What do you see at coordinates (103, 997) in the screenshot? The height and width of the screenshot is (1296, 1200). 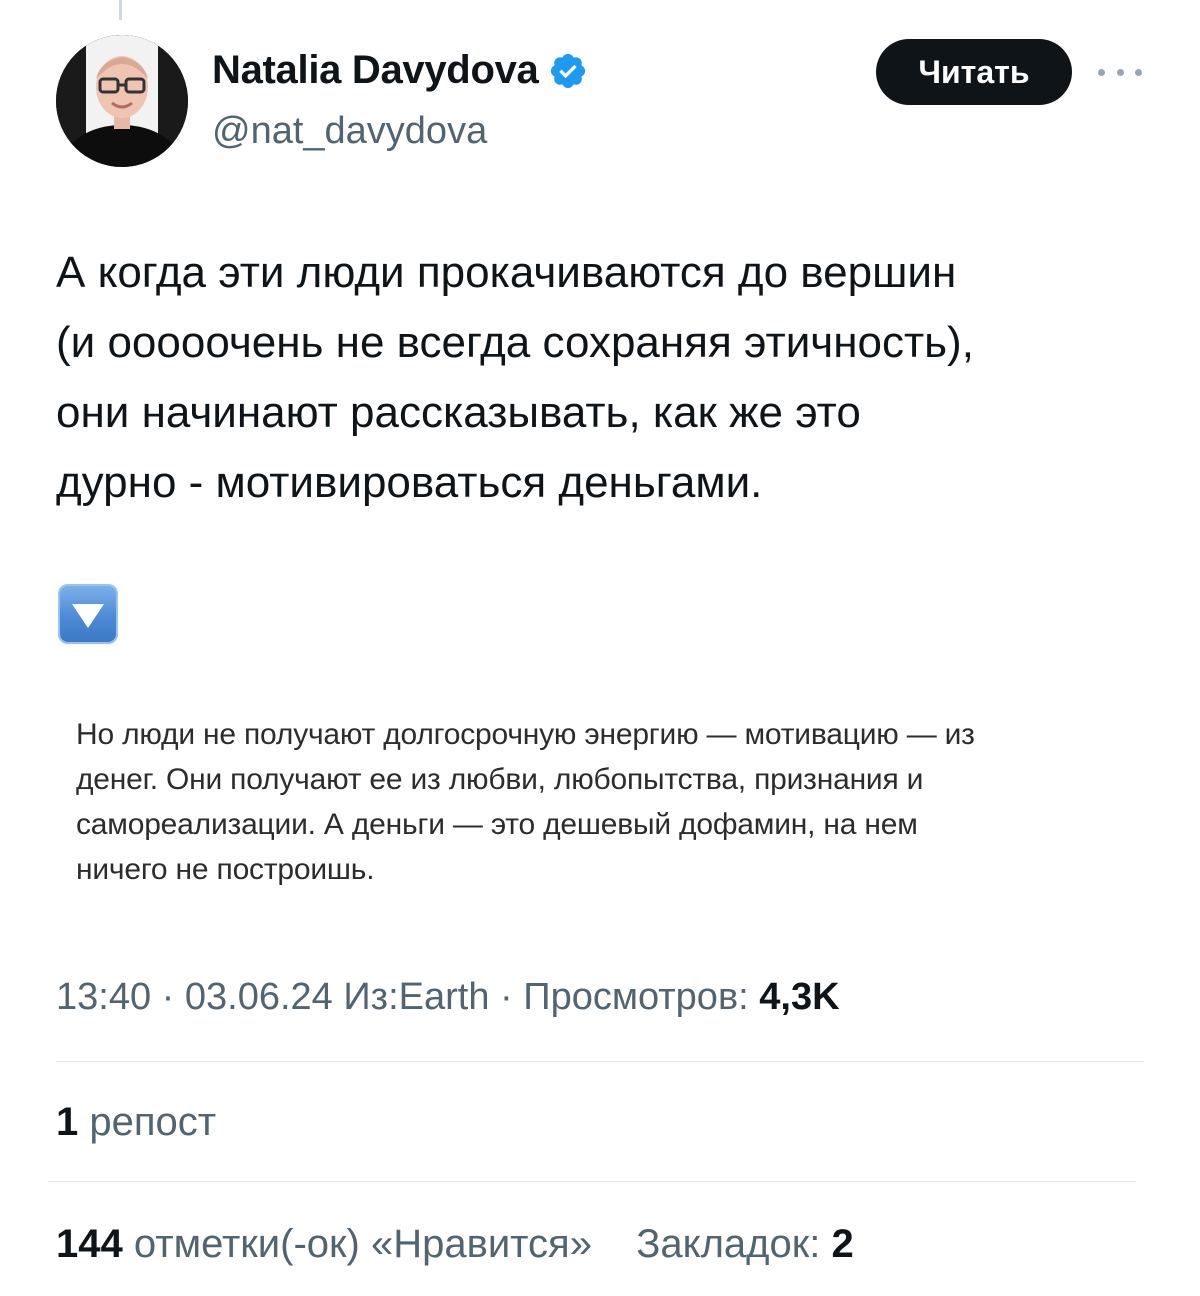 I see `tweet-time: 13:40` at bounding box center [103, 997].